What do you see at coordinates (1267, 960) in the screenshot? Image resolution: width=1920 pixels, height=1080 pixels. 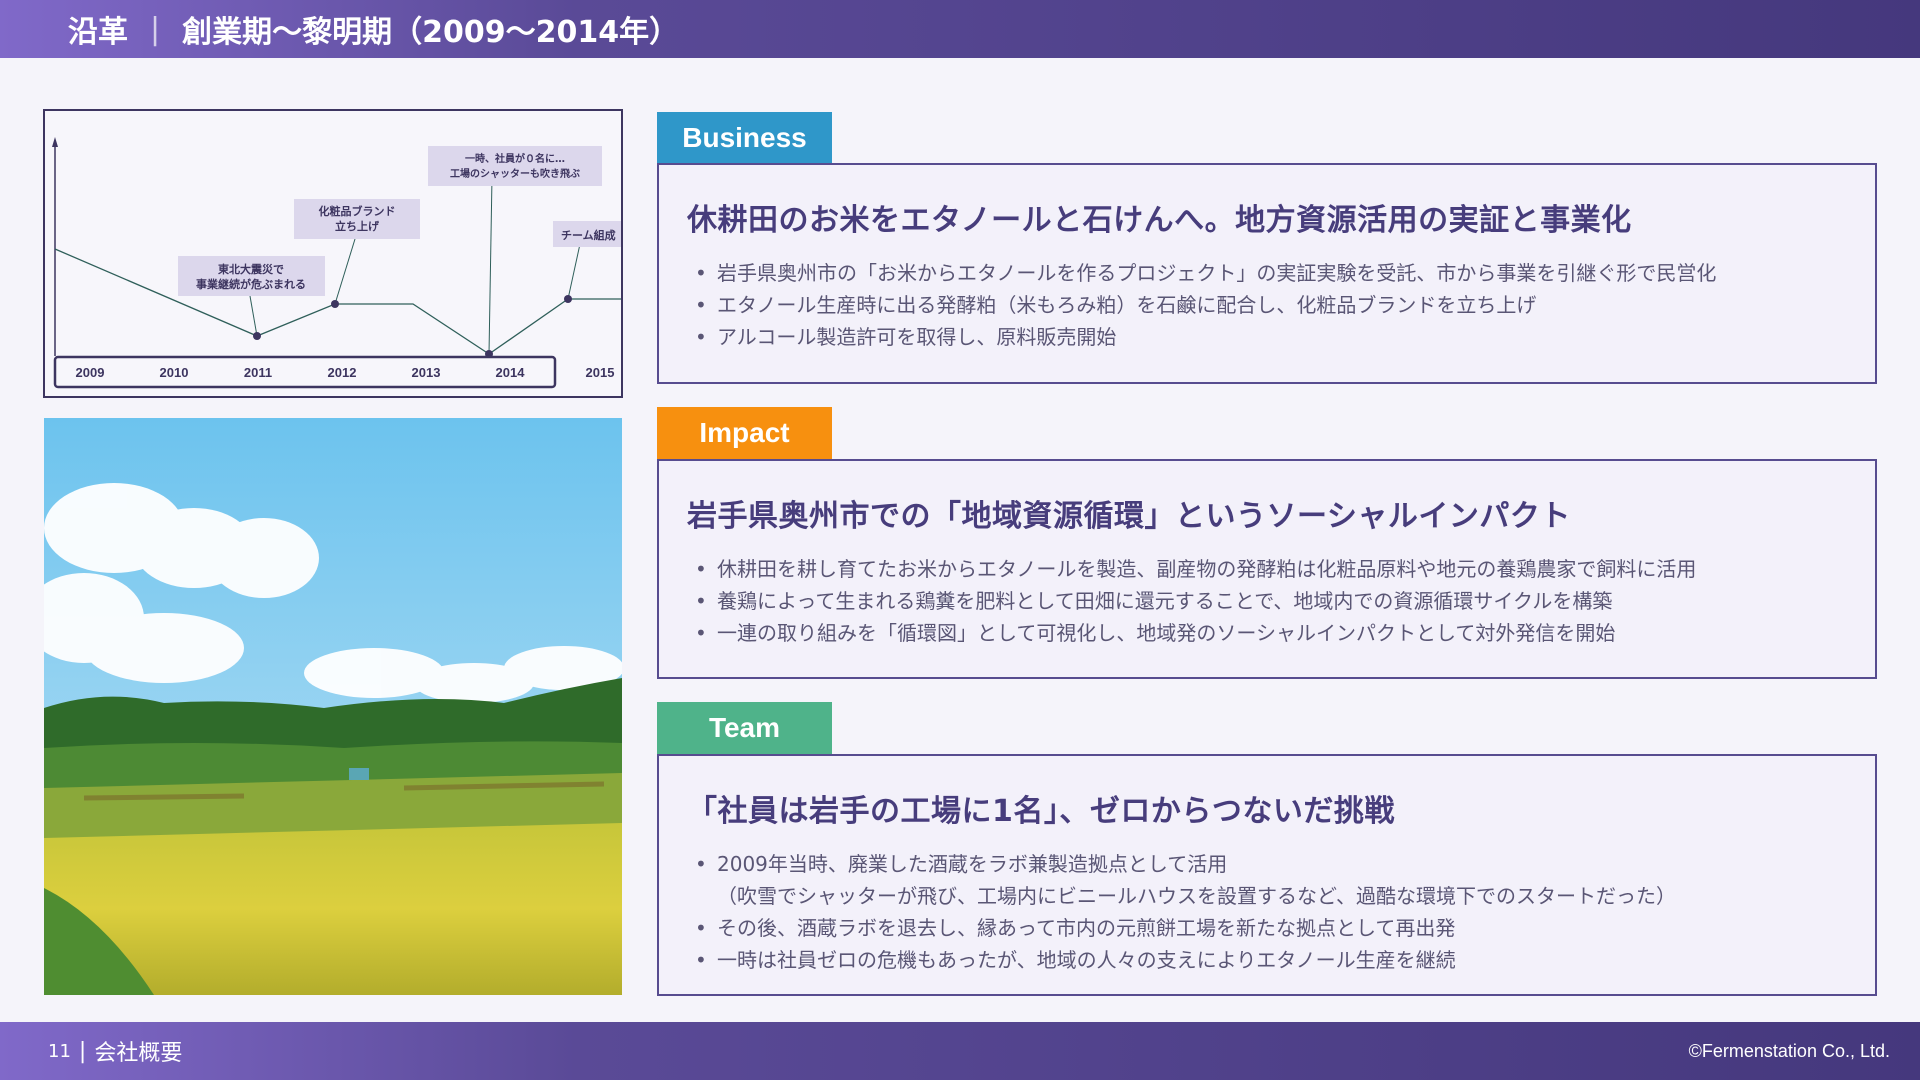 I see `list-item: 一時は社員ゼロの危機もあったが、地域の人々の支えによりエタノール生産を継続` at bounding box center [1267, 960].